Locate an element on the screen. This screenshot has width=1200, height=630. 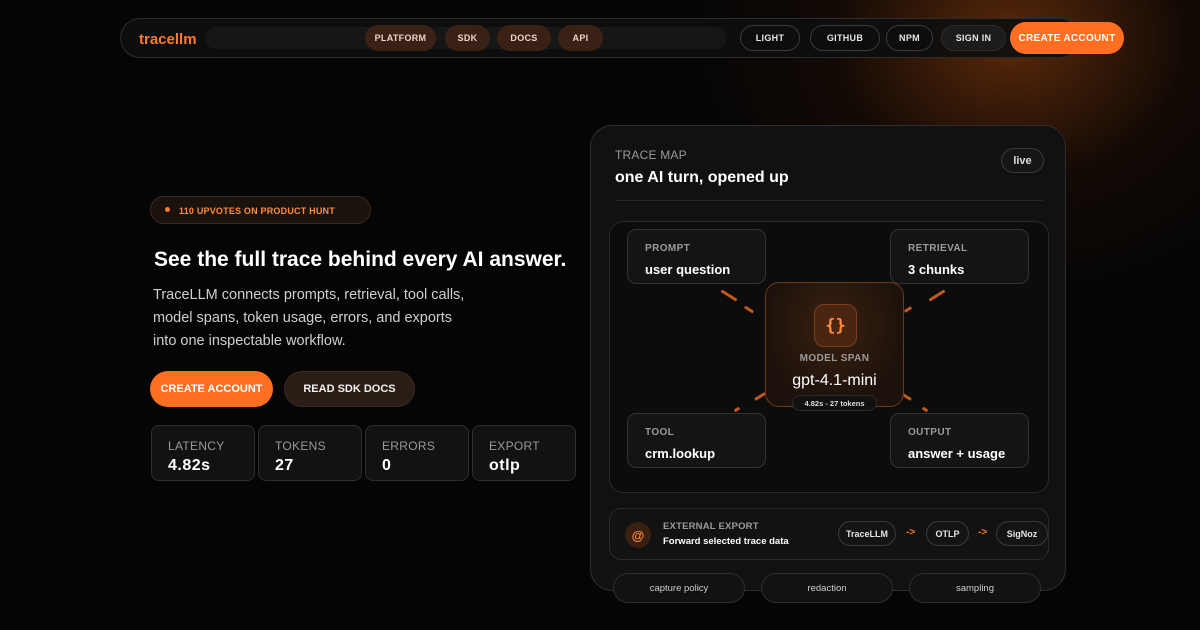
model-span-label: MODEL SPAN is located at coordinates (834, 358).